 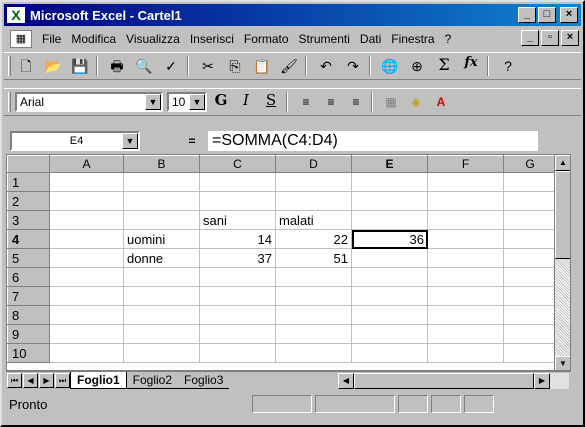 I want to click on cut-icon: ✂, so click(x=208, y=66).